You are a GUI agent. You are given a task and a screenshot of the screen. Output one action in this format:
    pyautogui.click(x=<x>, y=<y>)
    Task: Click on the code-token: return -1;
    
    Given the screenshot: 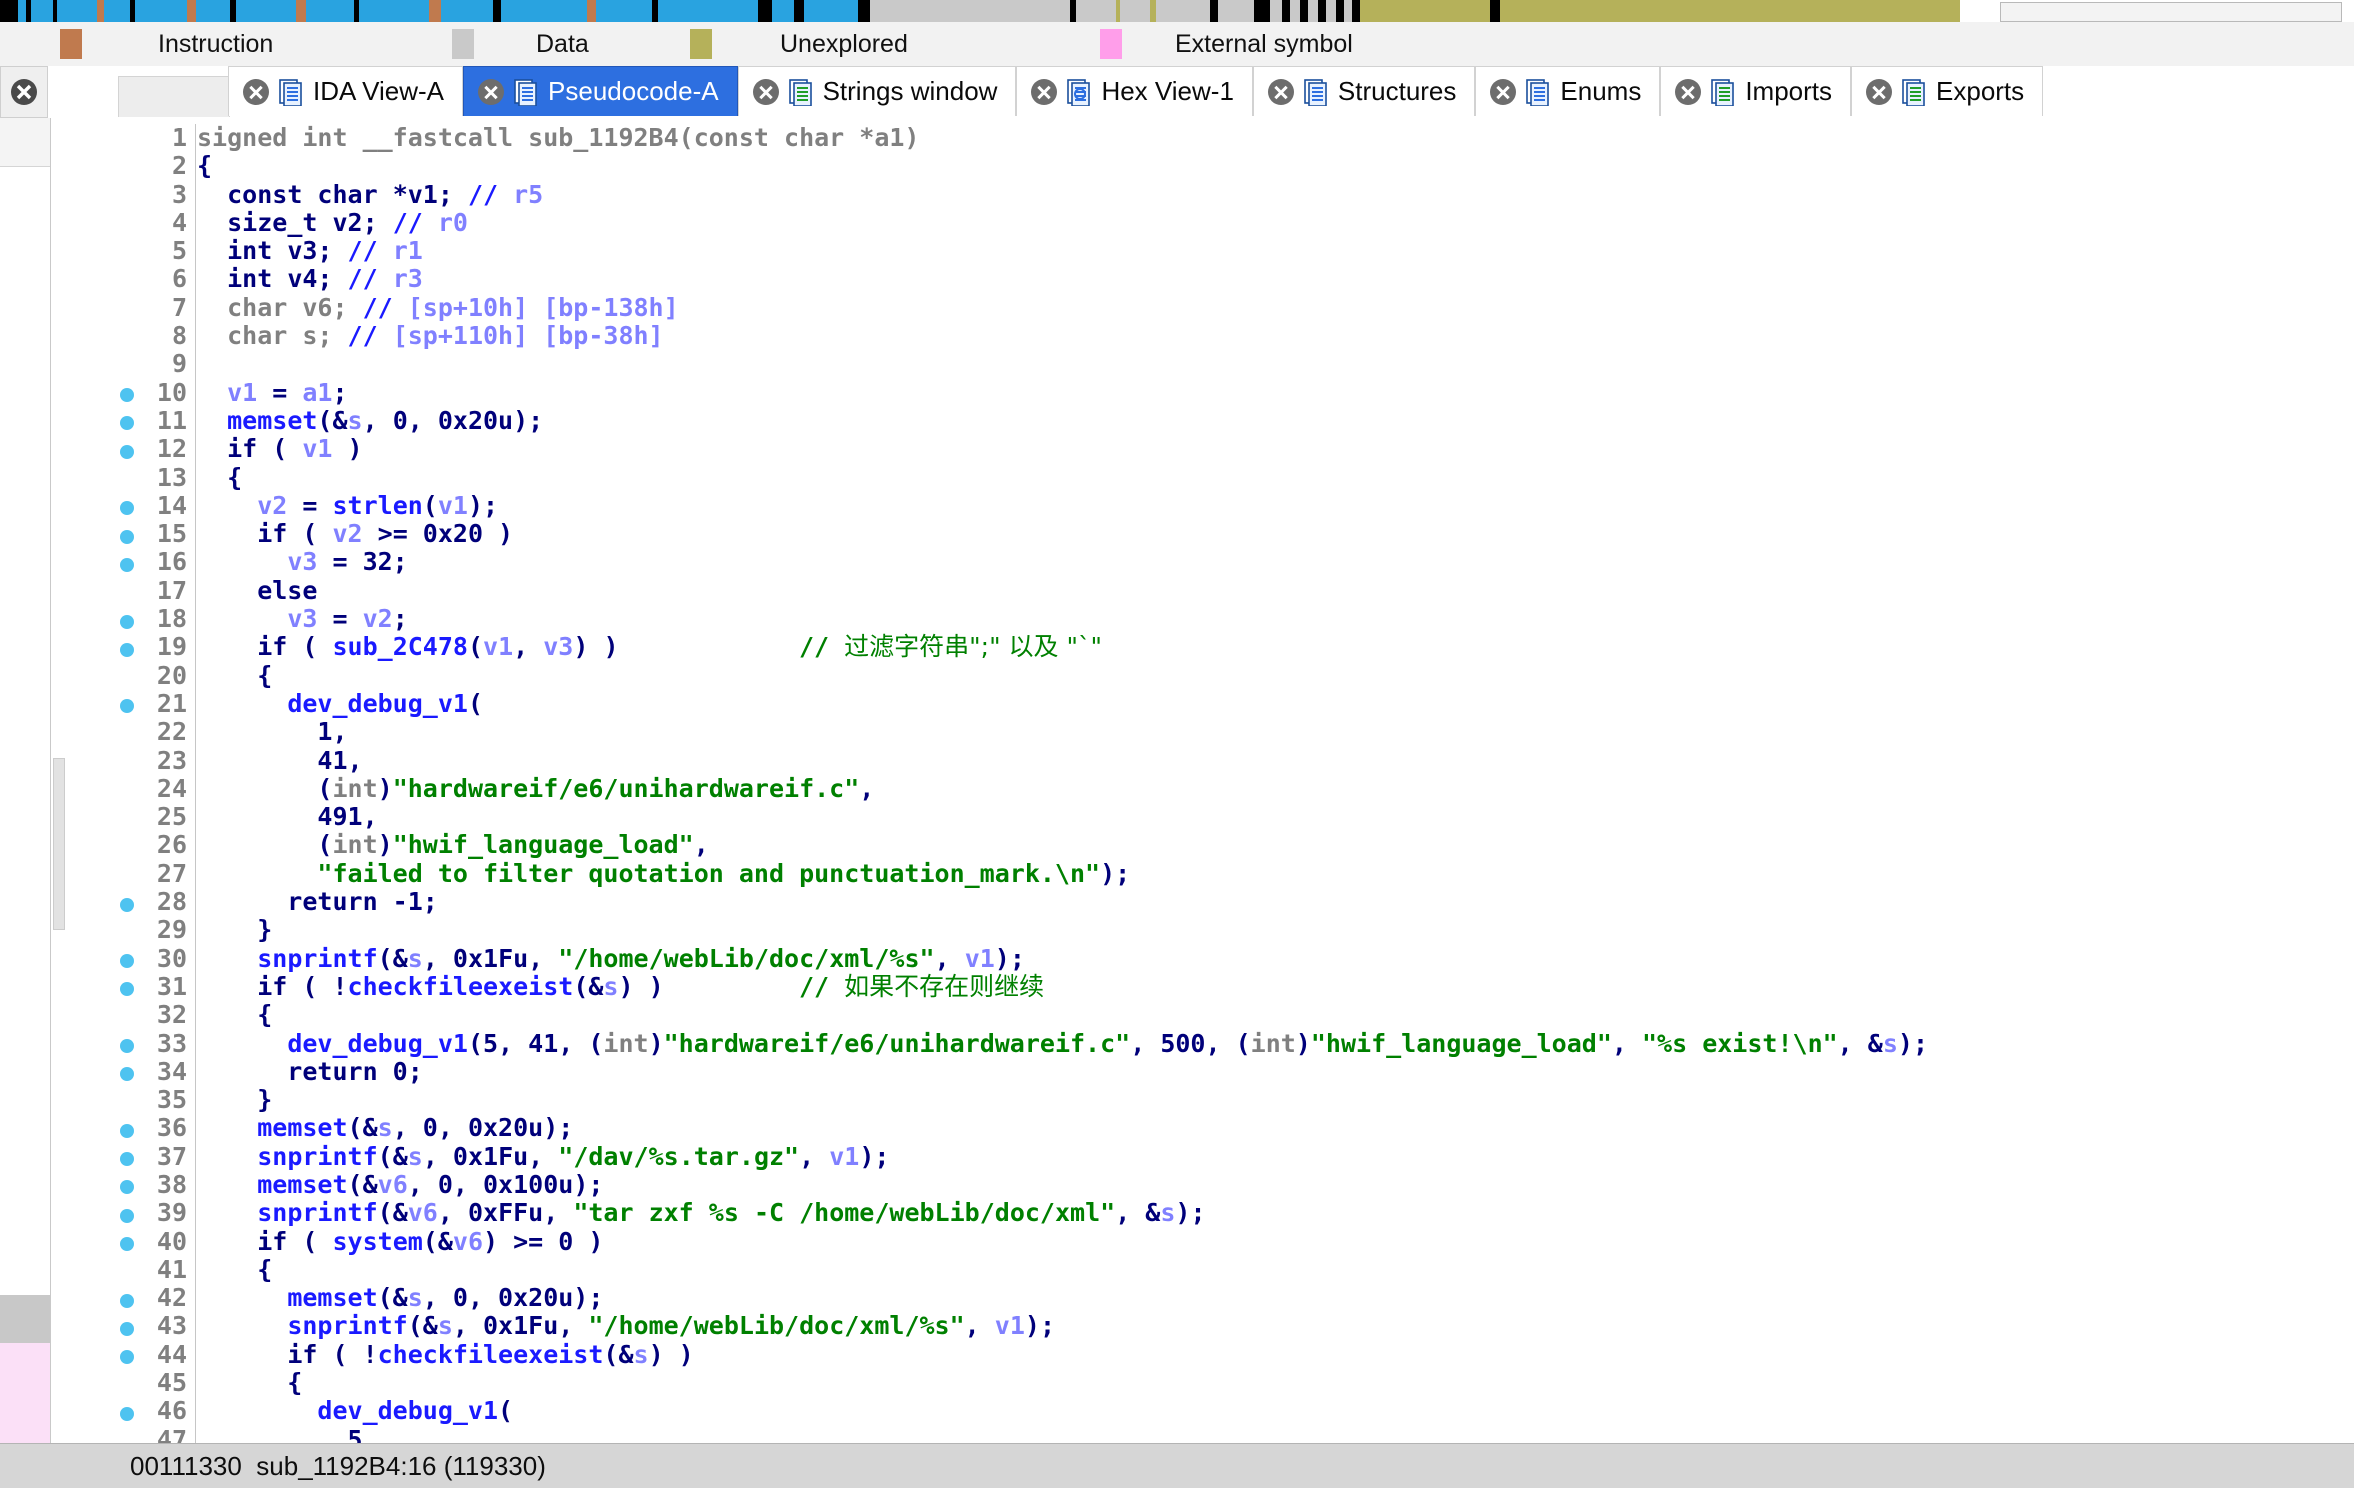 What is the action you would take?
    pyautogui.click(x=317, y=902)
    